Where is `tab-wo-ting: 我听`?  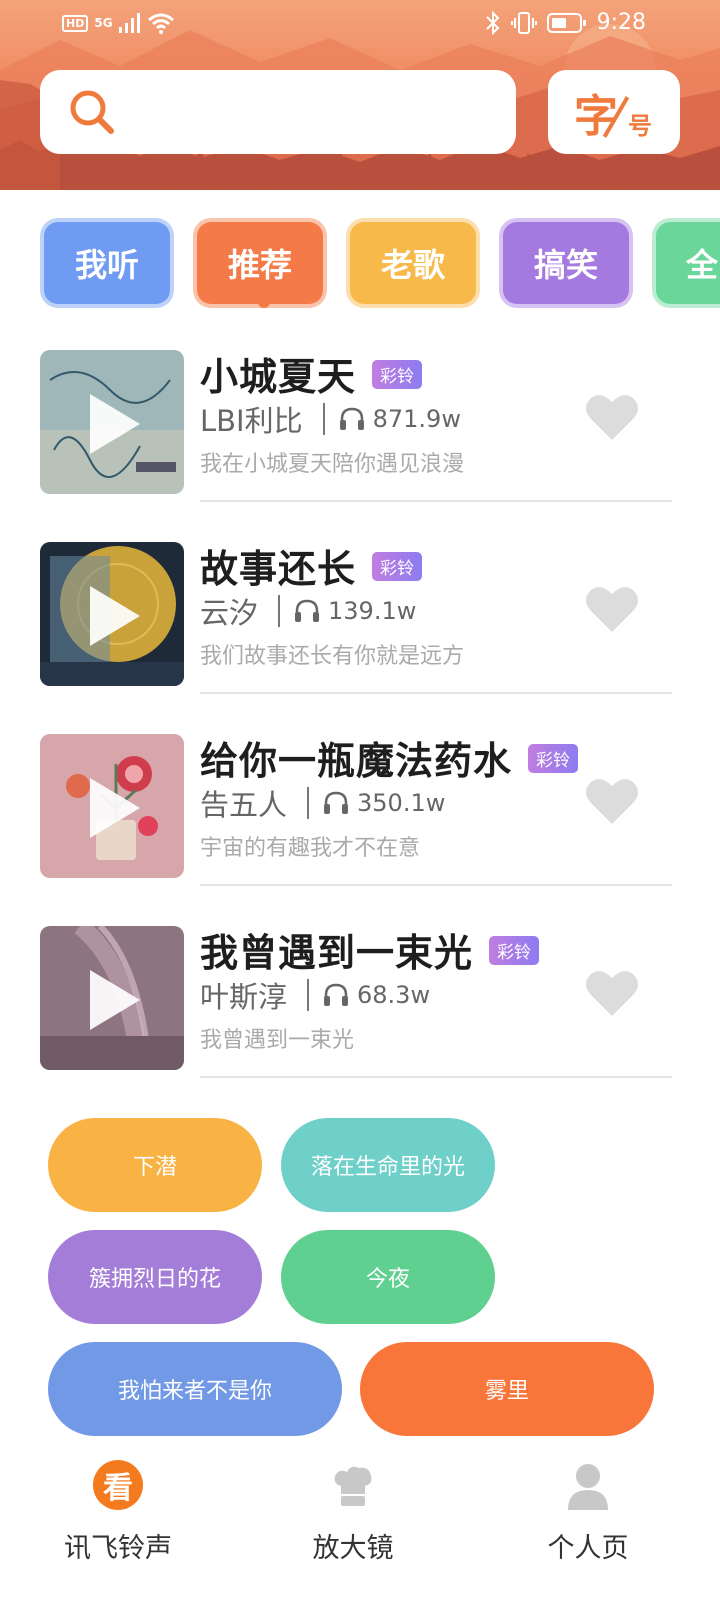
tab-wo-ting: 我听 is located at coordinates (107, 263).